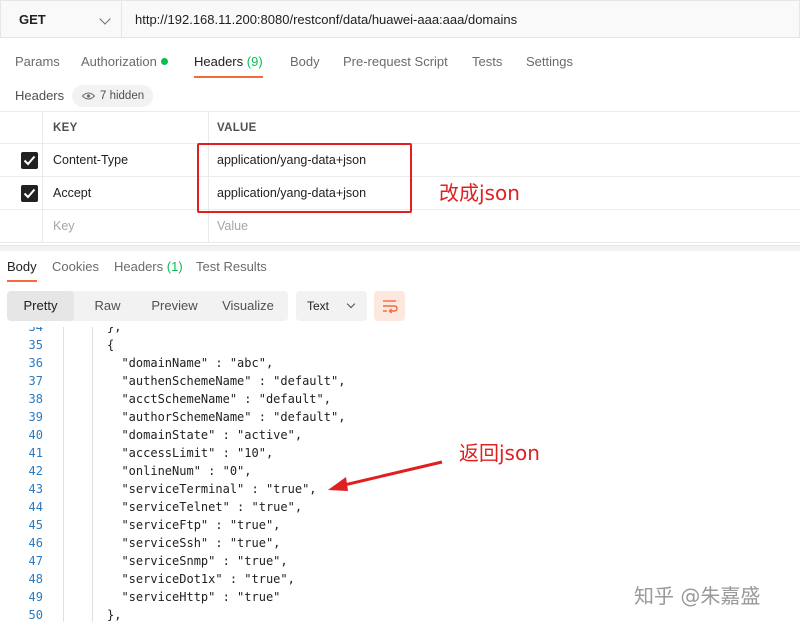  I want to click on line-number: 46, so click(35, 543).